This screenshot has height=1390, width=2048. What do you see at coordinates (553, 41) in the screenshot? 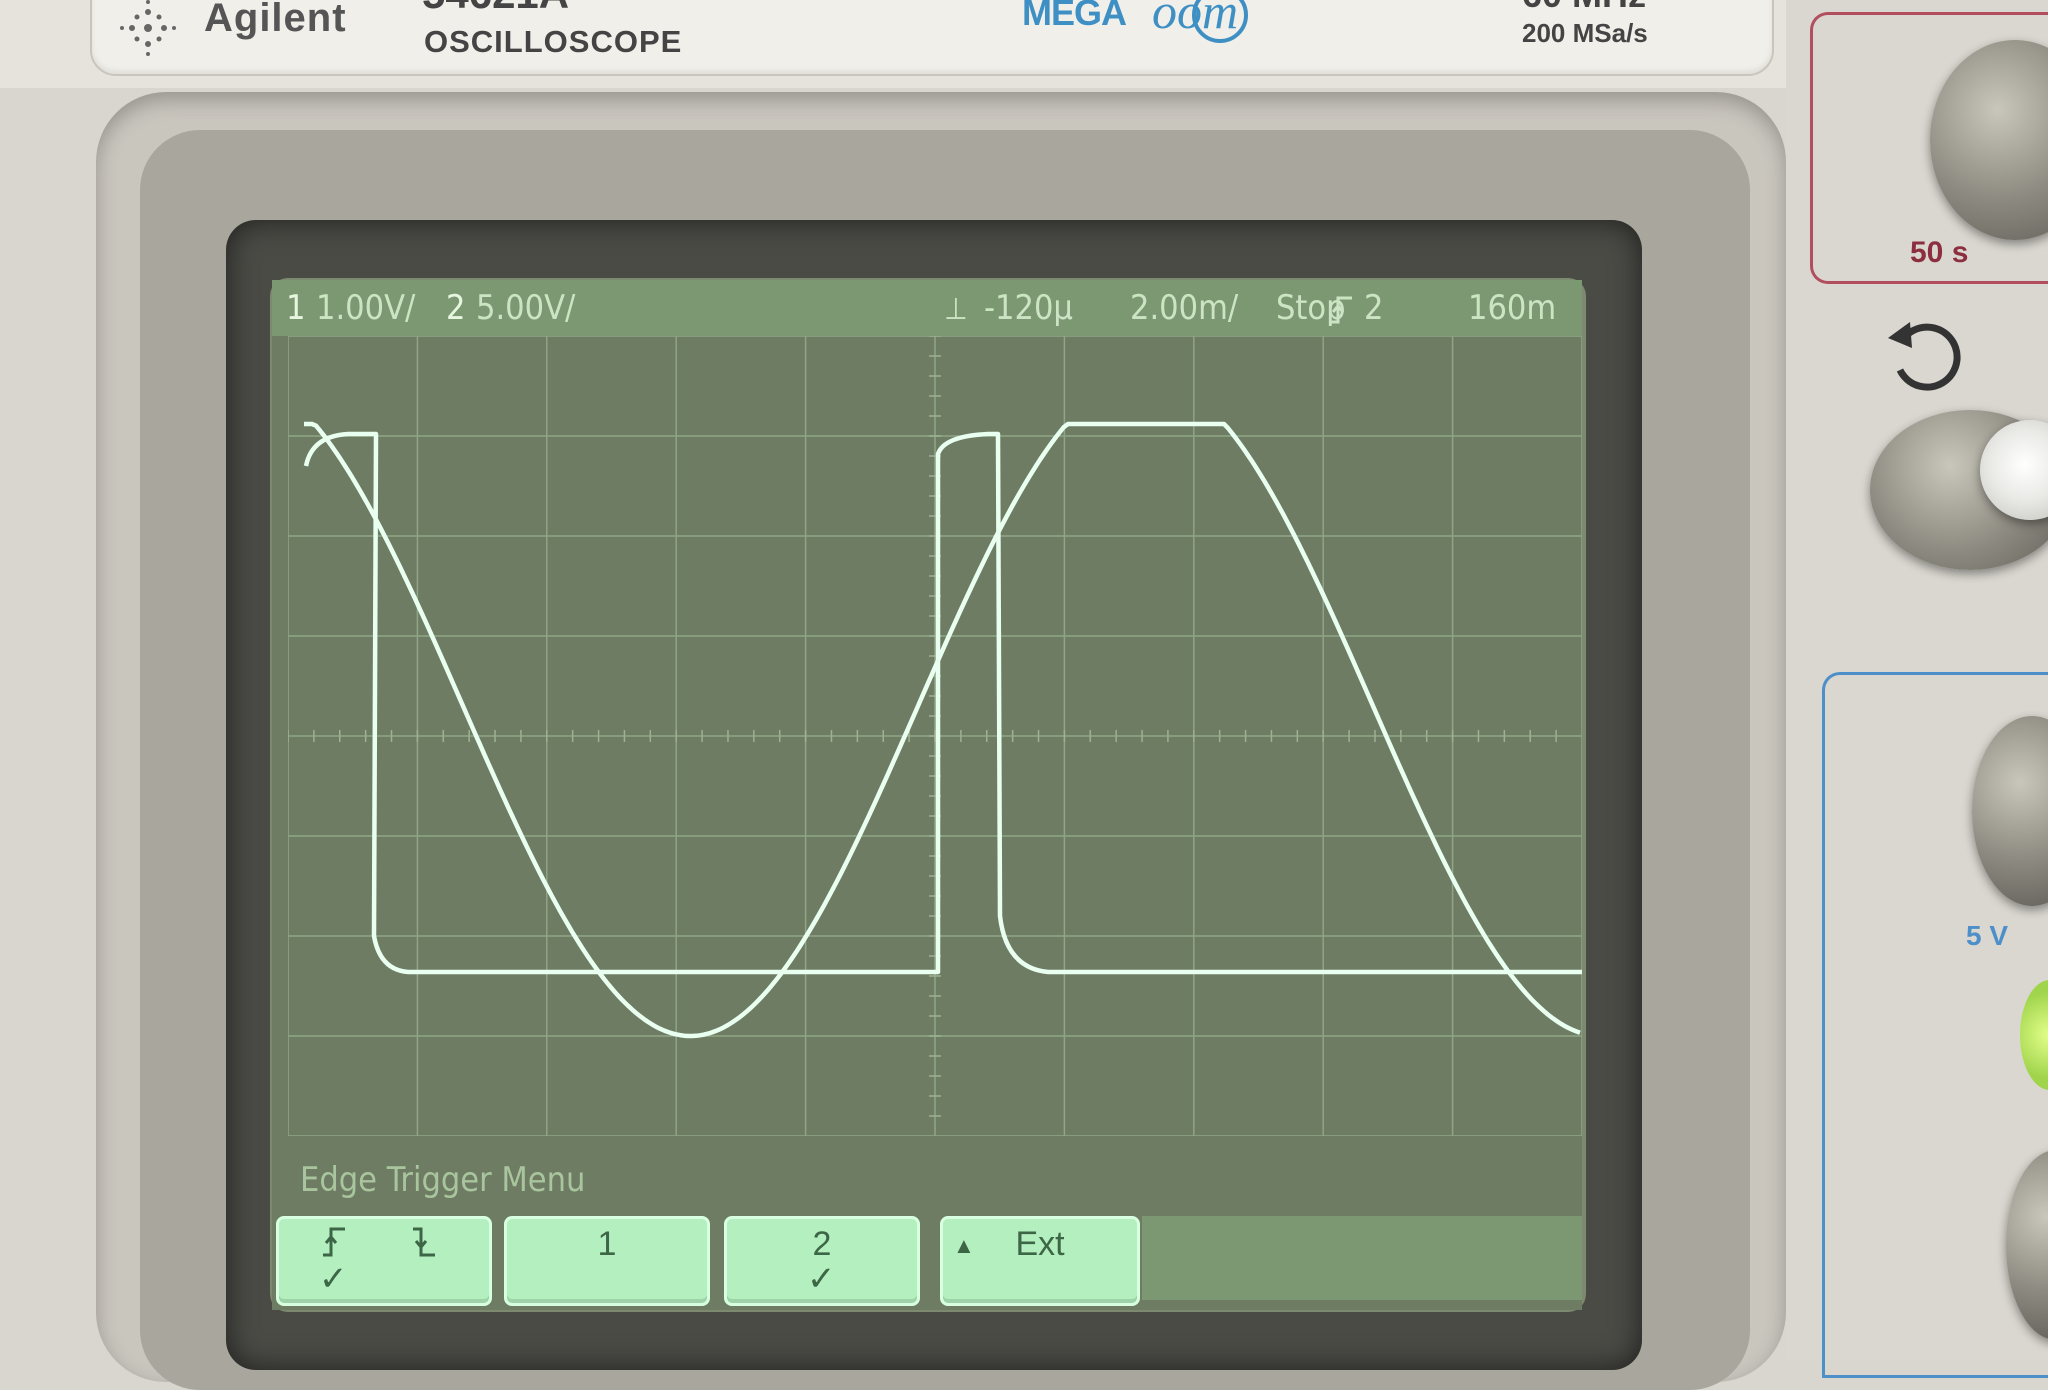
I see `model-type: OSCILLOSCOPE` at bounding box center [553, 41].